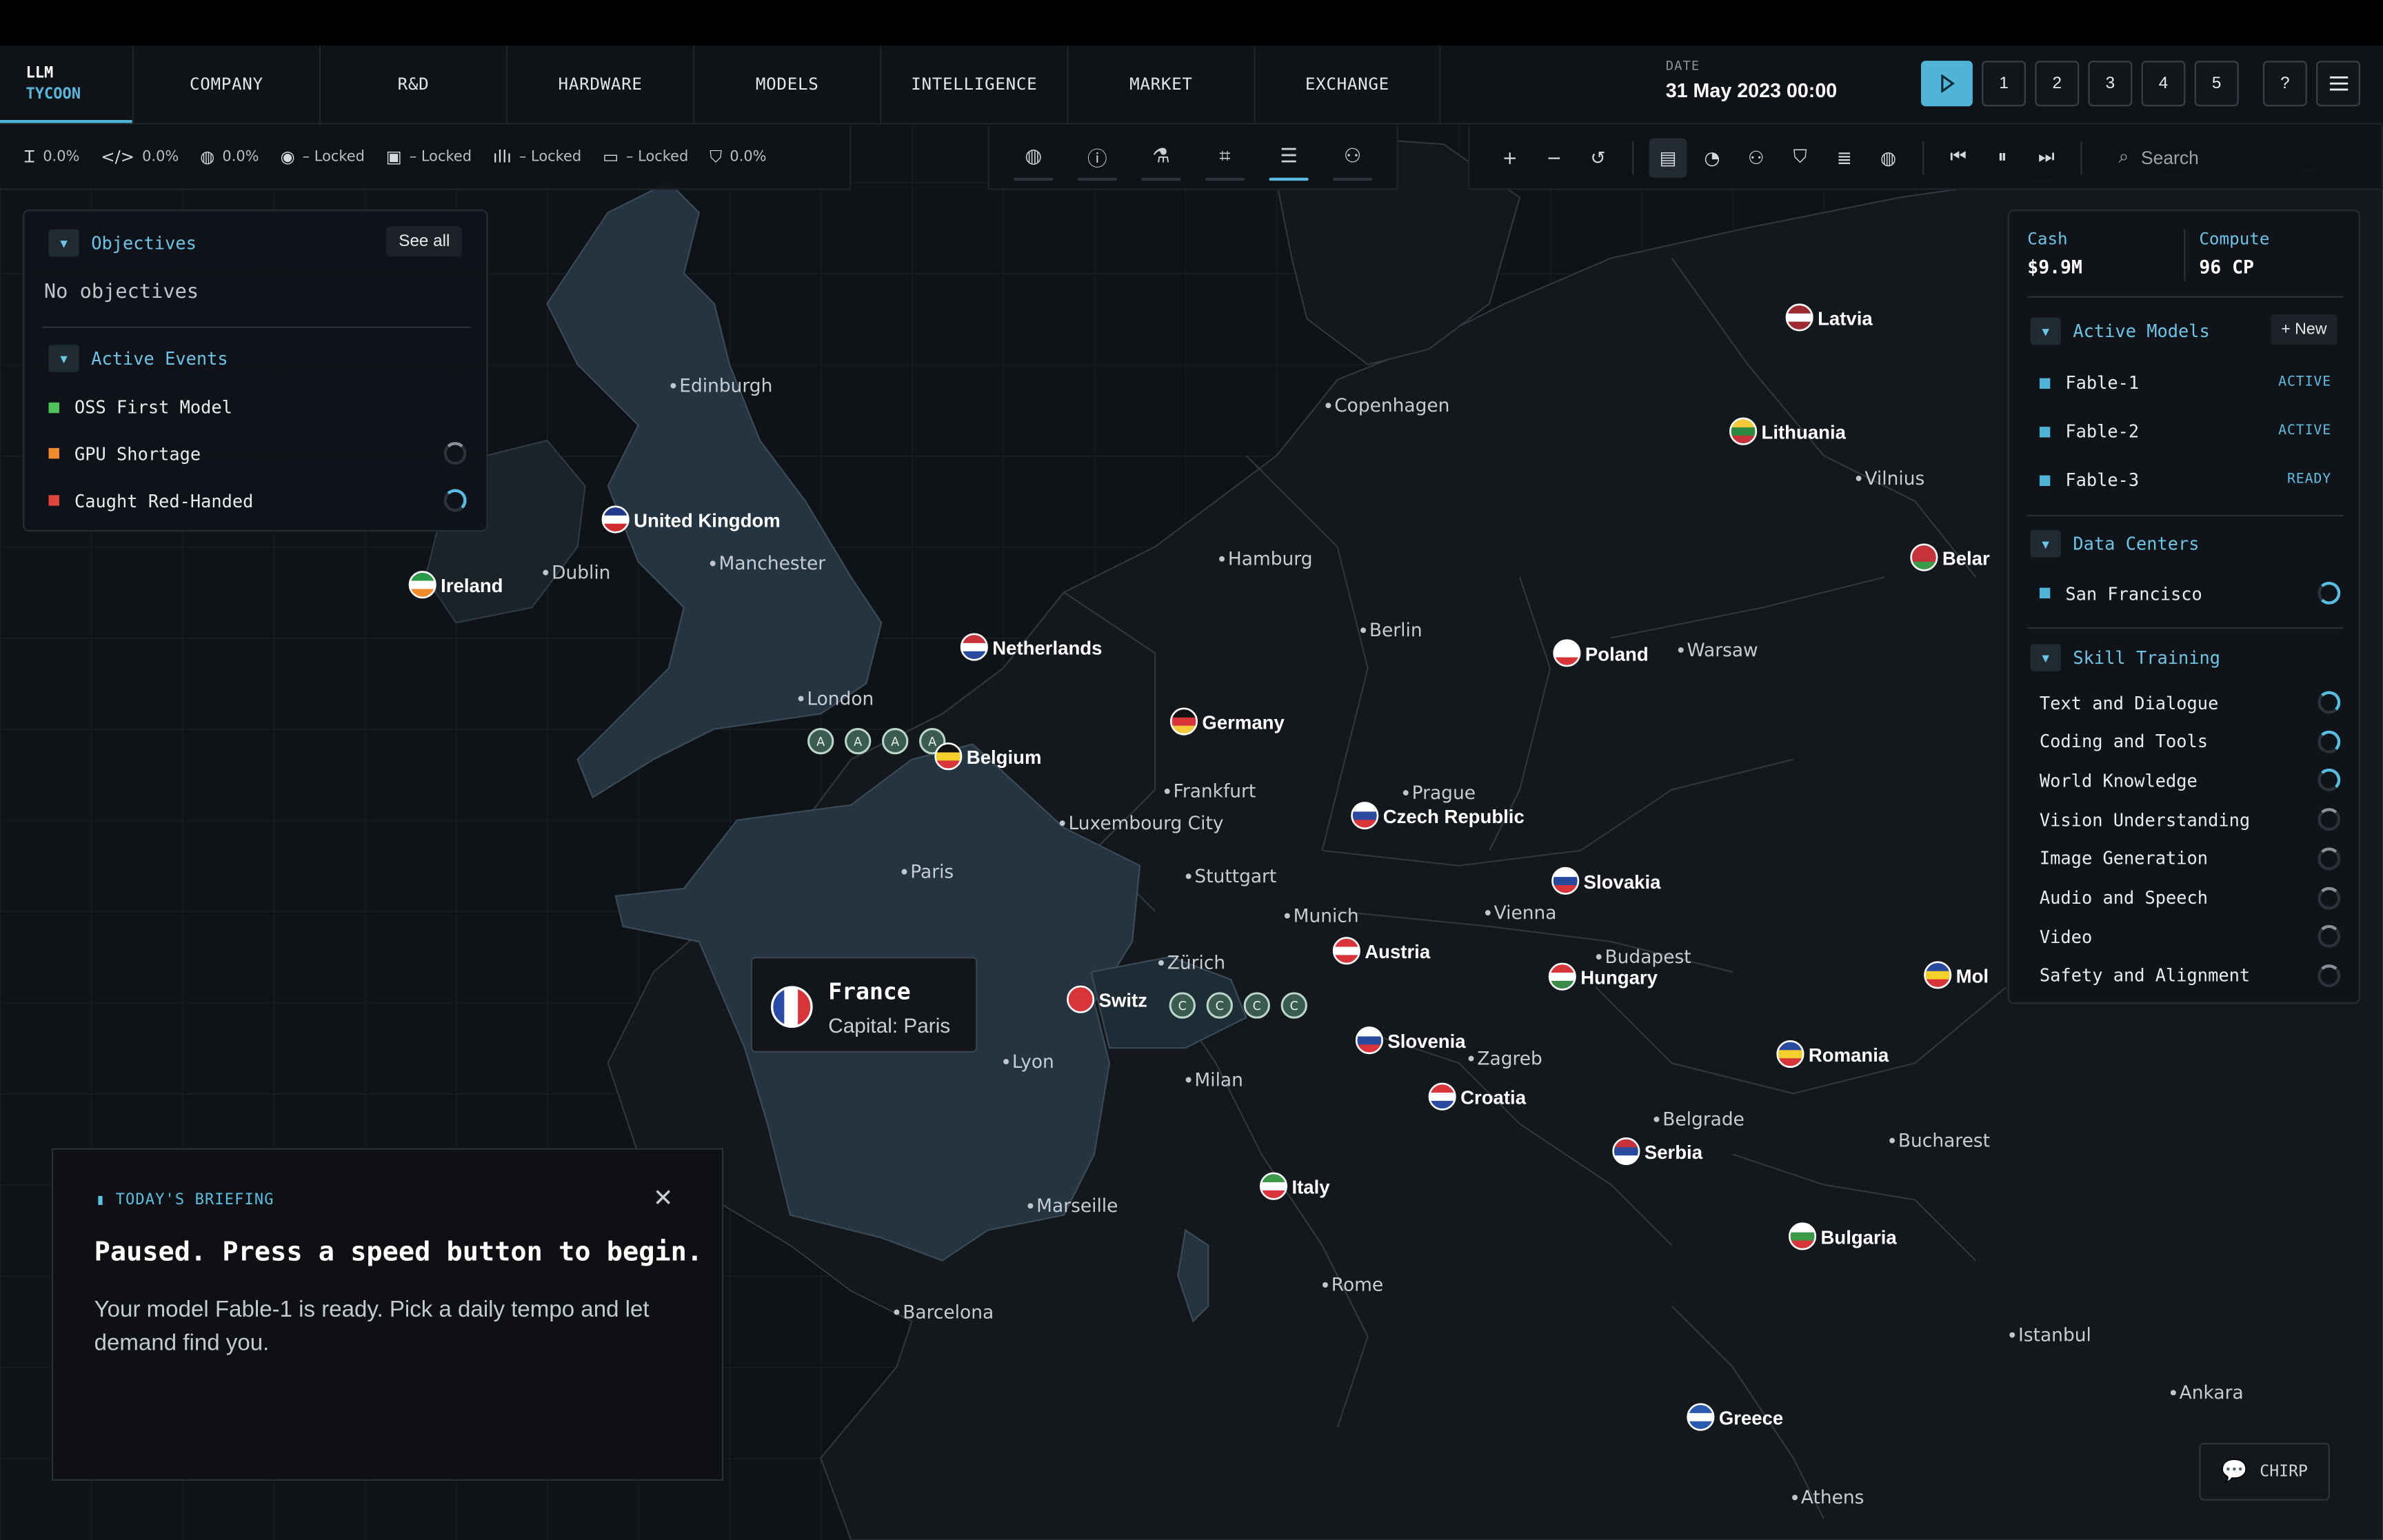 The width and height of the screenshot is (2383, 1540). I want to click on country-label: Greece, so click(1751, 1419).